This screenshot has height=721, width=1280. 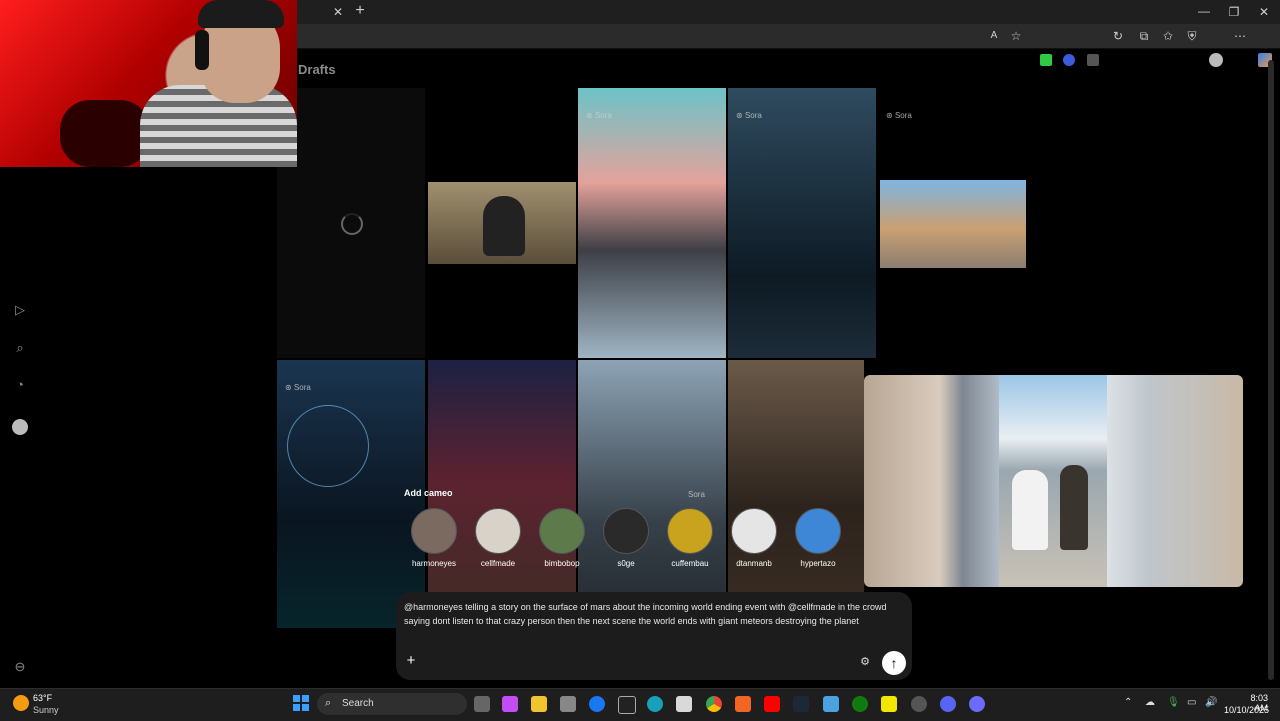 What do you see at coordinates (1204, 11) in the screenshot?
I see `minimize-icon: —` at bounding box center [1204, 11].